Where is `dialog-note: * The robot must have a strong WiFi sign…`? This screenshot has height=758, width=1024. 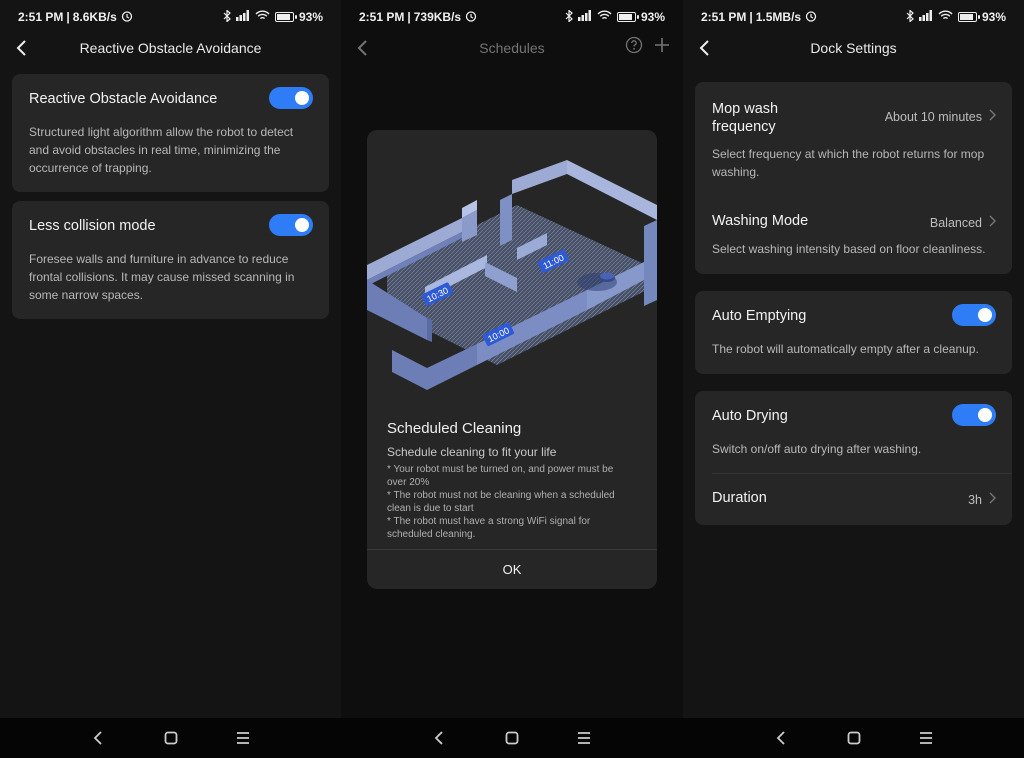
dialog-note: * The robot must have a strong WiFi sign… is located at coordinates (489, 528).